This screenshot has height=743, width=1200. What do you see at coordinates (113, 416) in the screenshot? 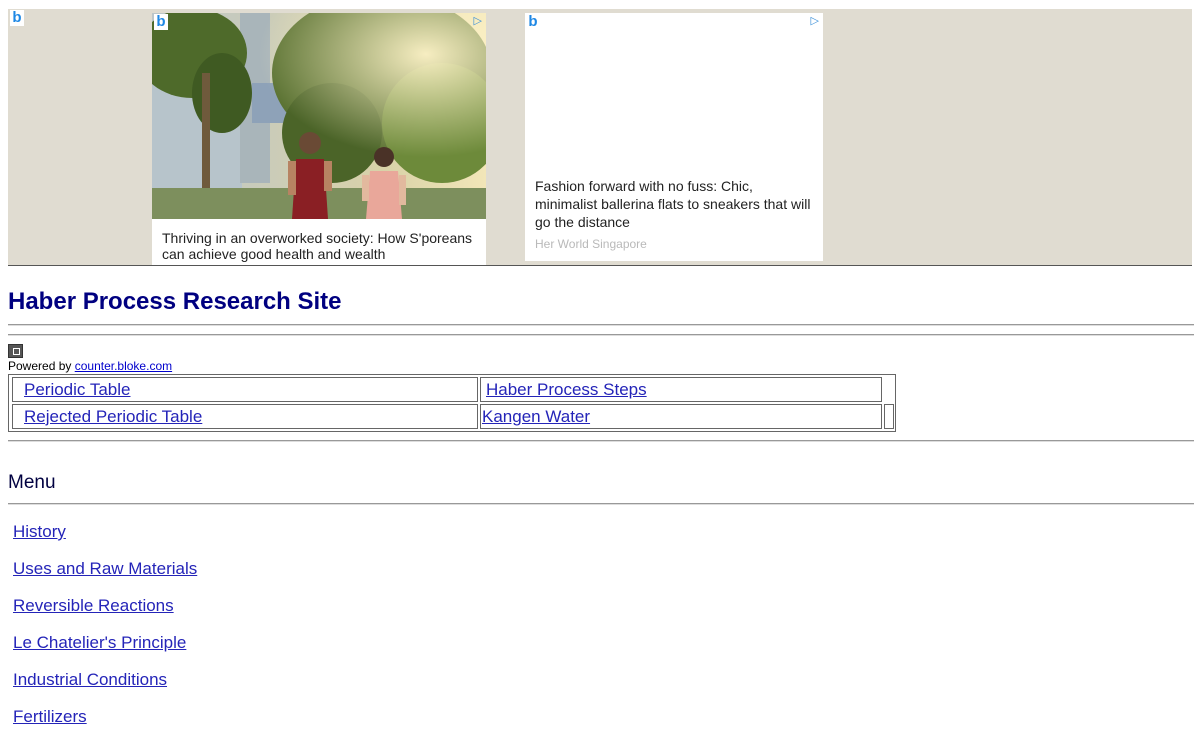
I see `rejected-periodic-table-link: Rejected Periodic Table` at bounding box center [113, 416].